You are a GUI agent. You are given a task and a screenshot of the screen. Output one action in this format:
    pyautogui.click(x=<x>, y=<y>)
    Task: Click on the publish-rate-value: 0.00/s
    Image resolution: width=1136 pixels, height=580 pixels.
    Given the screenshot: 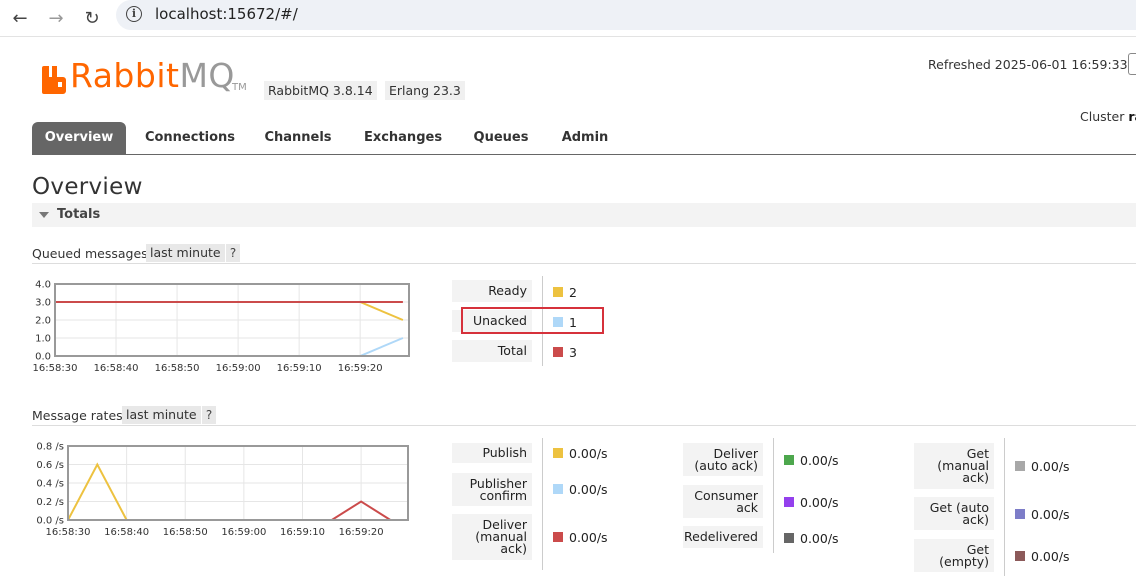 What is the action you would take?
    pyautogui.click(x=588, y=453)
    